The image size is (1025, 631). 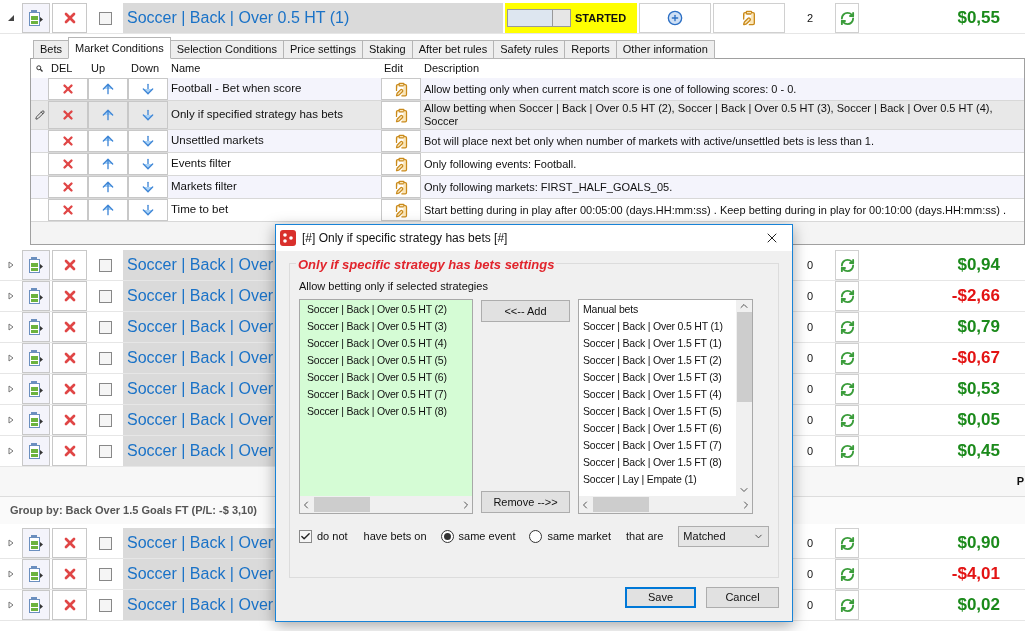 I want to click on horizontal-scrollbar, so click(x=665, y=504).